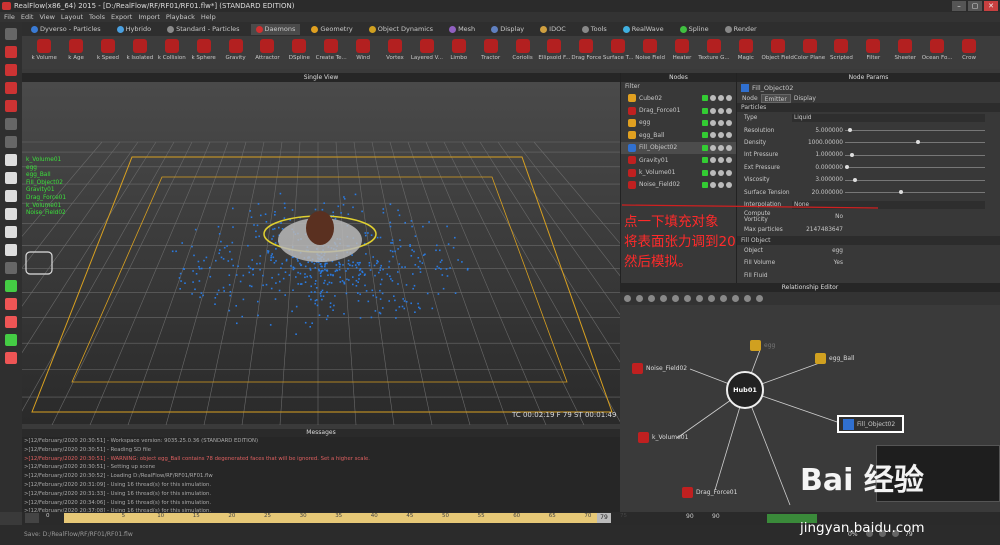  What do you see at coordinates (870, 424) in the screenshot?
I see `rel-node-fill-object: Fill_Object02` at bounding box center [870, 424].